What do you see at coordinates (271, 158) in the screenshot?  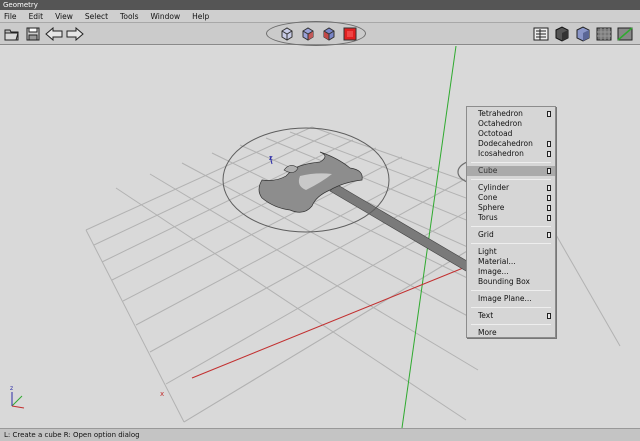 I see `z-axis-label: z` at bounding box center [271, 158].